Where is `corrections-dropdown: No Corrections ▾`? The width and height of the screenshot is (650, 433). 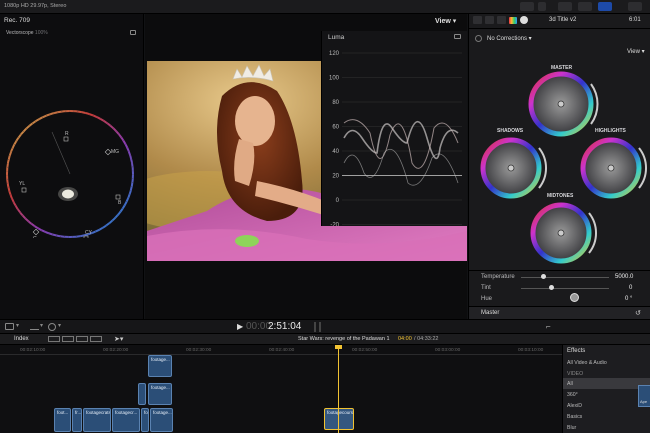
corrections-dropdown: No Corrections ▾ is located at coordinates (509, 38).